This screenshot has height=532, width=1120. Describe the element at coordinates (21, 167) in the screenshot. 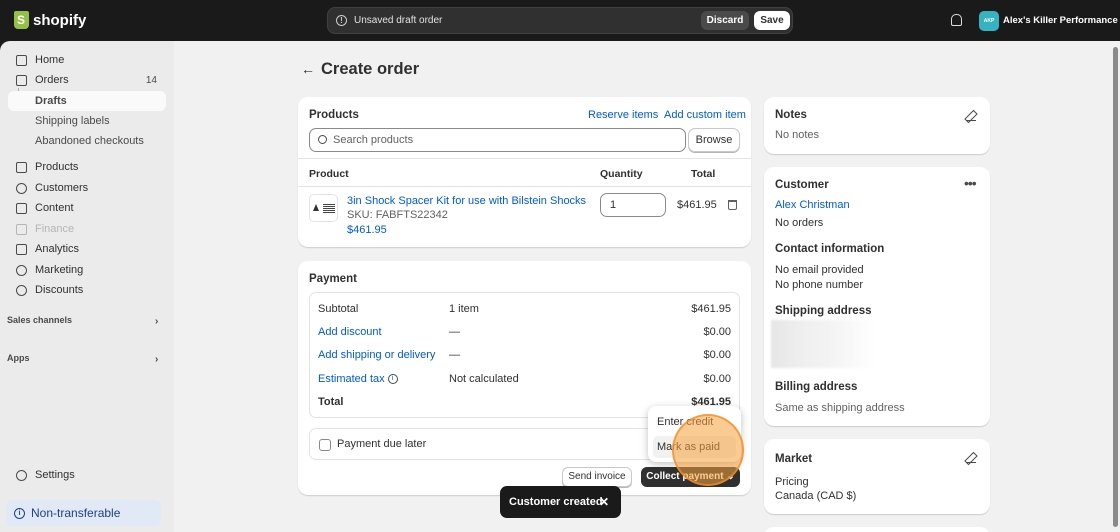

I see `tag-icon` at that location.